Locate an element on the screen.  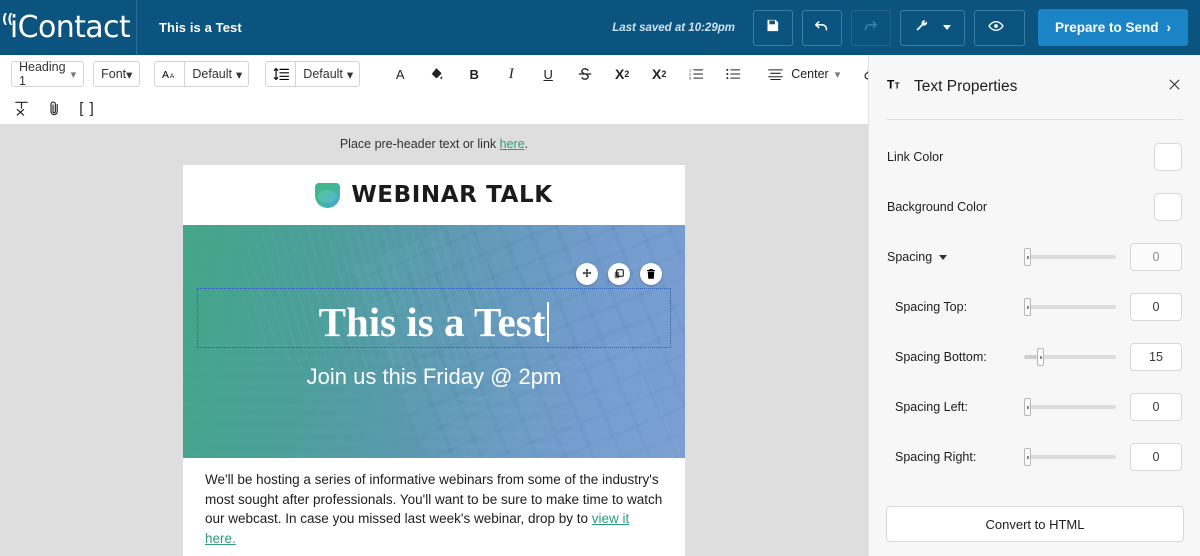
spacing-value: 0 is located at coordinates (1156, 257).